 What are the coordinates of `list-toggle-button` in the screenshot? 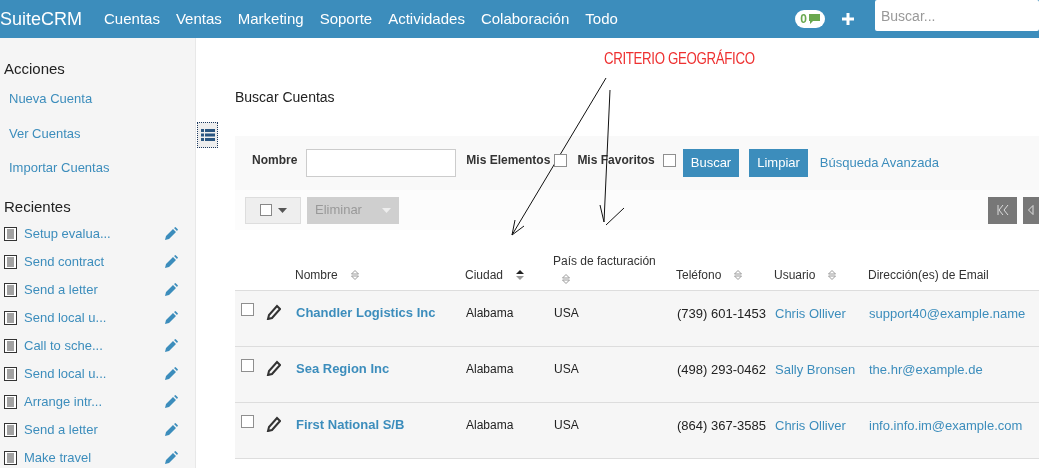 It's located at (207, 135).